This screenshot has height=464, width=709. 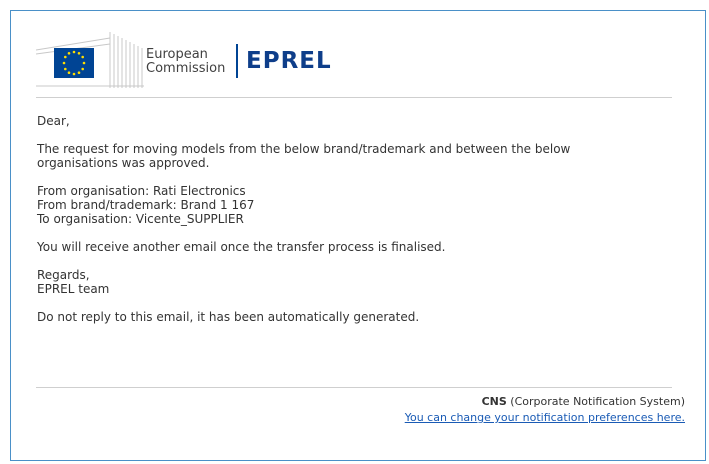 I want to click on logo-line-european: European, so click(x=177, y=54).